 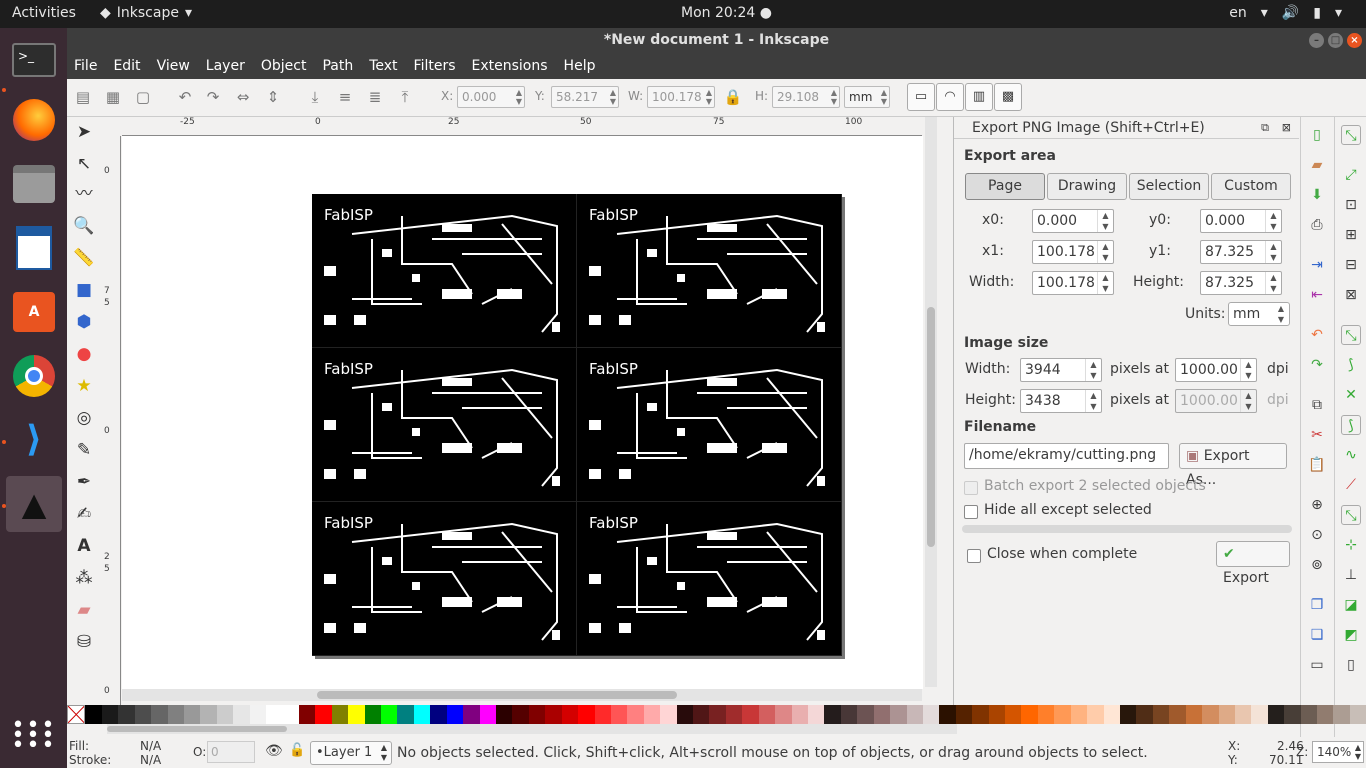 I want to click on snap-toggle-icon: ⤡, so click(x=1351, y=135).